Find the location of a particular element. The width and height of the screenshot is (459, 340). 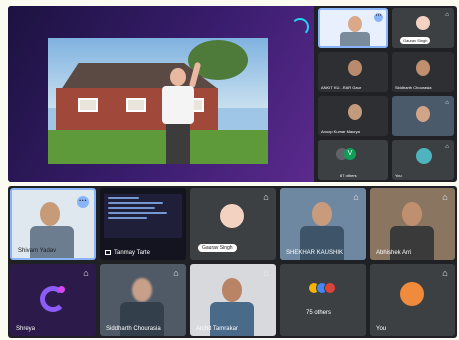

presenter-name: Tanmay Tarte is located at coordinates (132, 253).